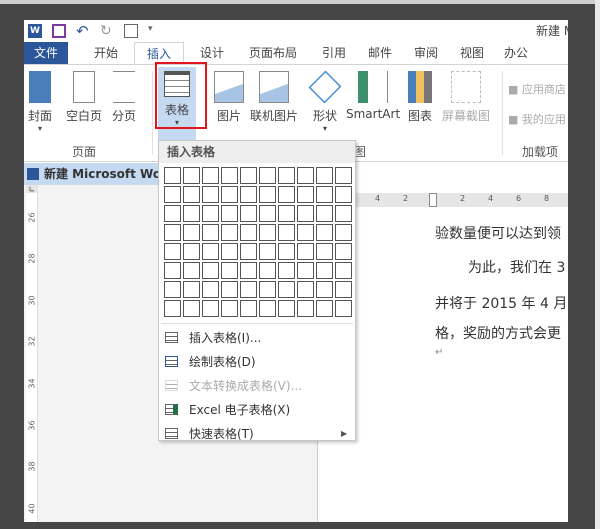 The height and width of the screenshot is (529, 600). I want to click on tab-insert: 插入, so click(159, 53).